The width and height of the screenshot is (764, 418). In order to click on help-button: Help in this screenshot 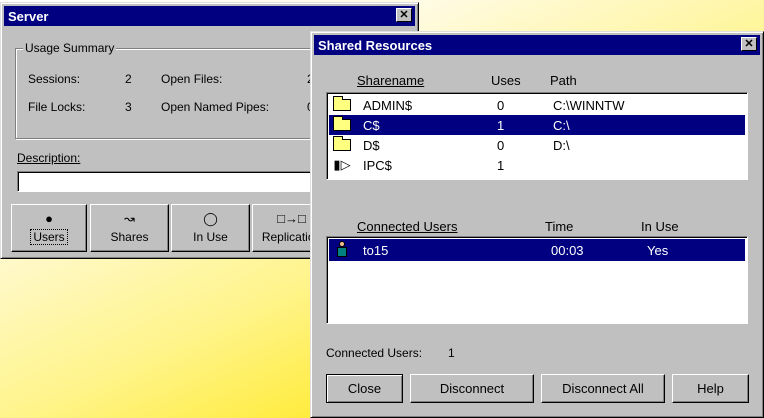, I will do `click(710, 388)`.